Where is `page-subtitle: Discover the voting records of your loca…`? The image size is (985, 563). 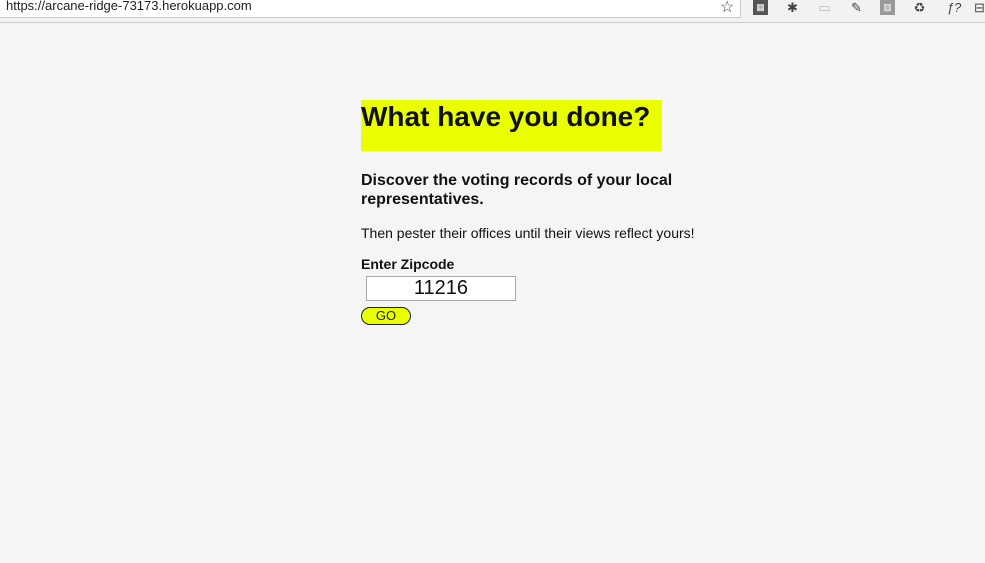
page-subtitle: Discover the voting records of your loca… is located at coordinates (517, 190).